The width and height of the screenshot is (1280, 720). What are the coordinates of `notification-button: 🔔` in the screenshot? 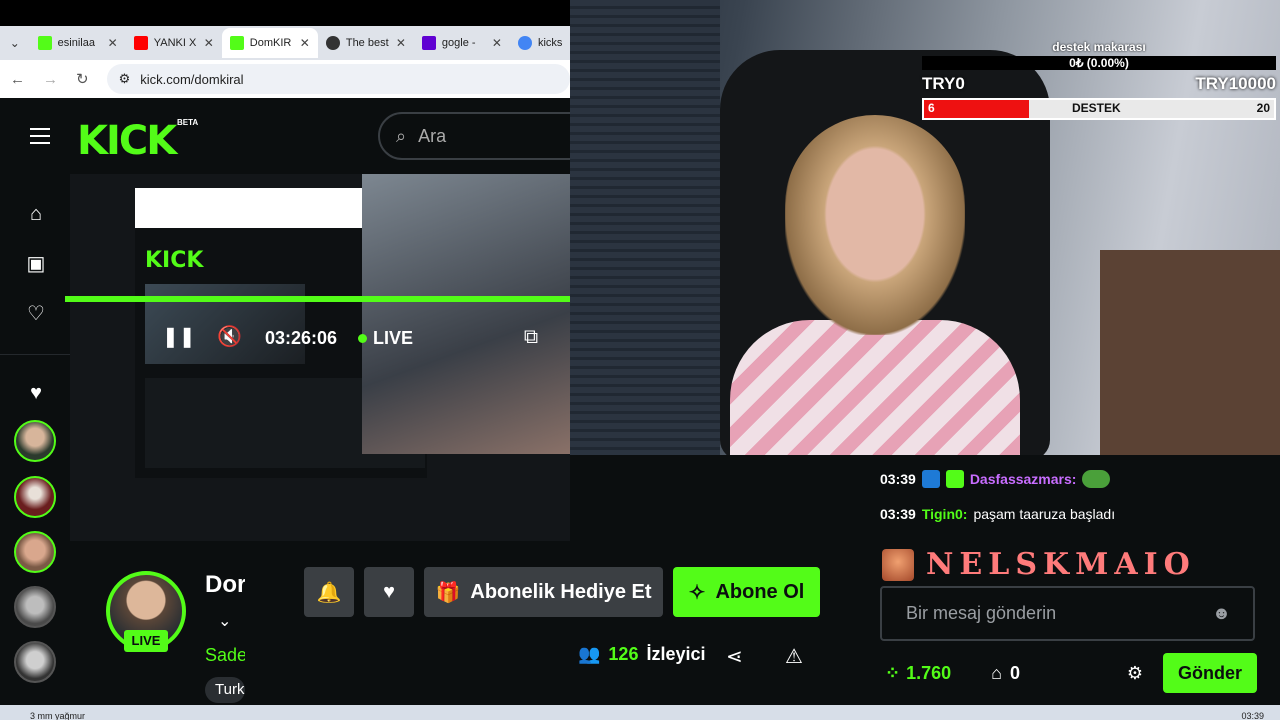 It's located at (329, 592).